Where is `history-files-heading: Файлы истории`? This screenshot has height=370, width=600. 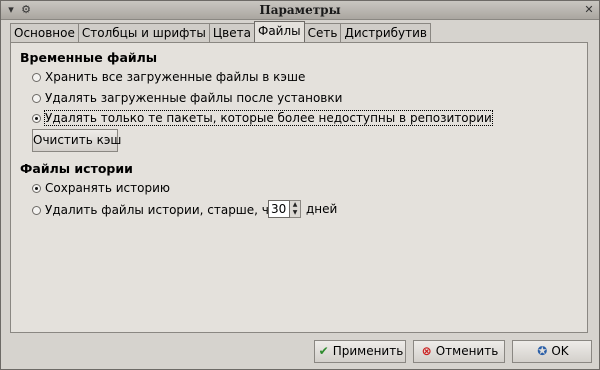
history-files-heading: Файлы истории is located at coordinates (76, 168).